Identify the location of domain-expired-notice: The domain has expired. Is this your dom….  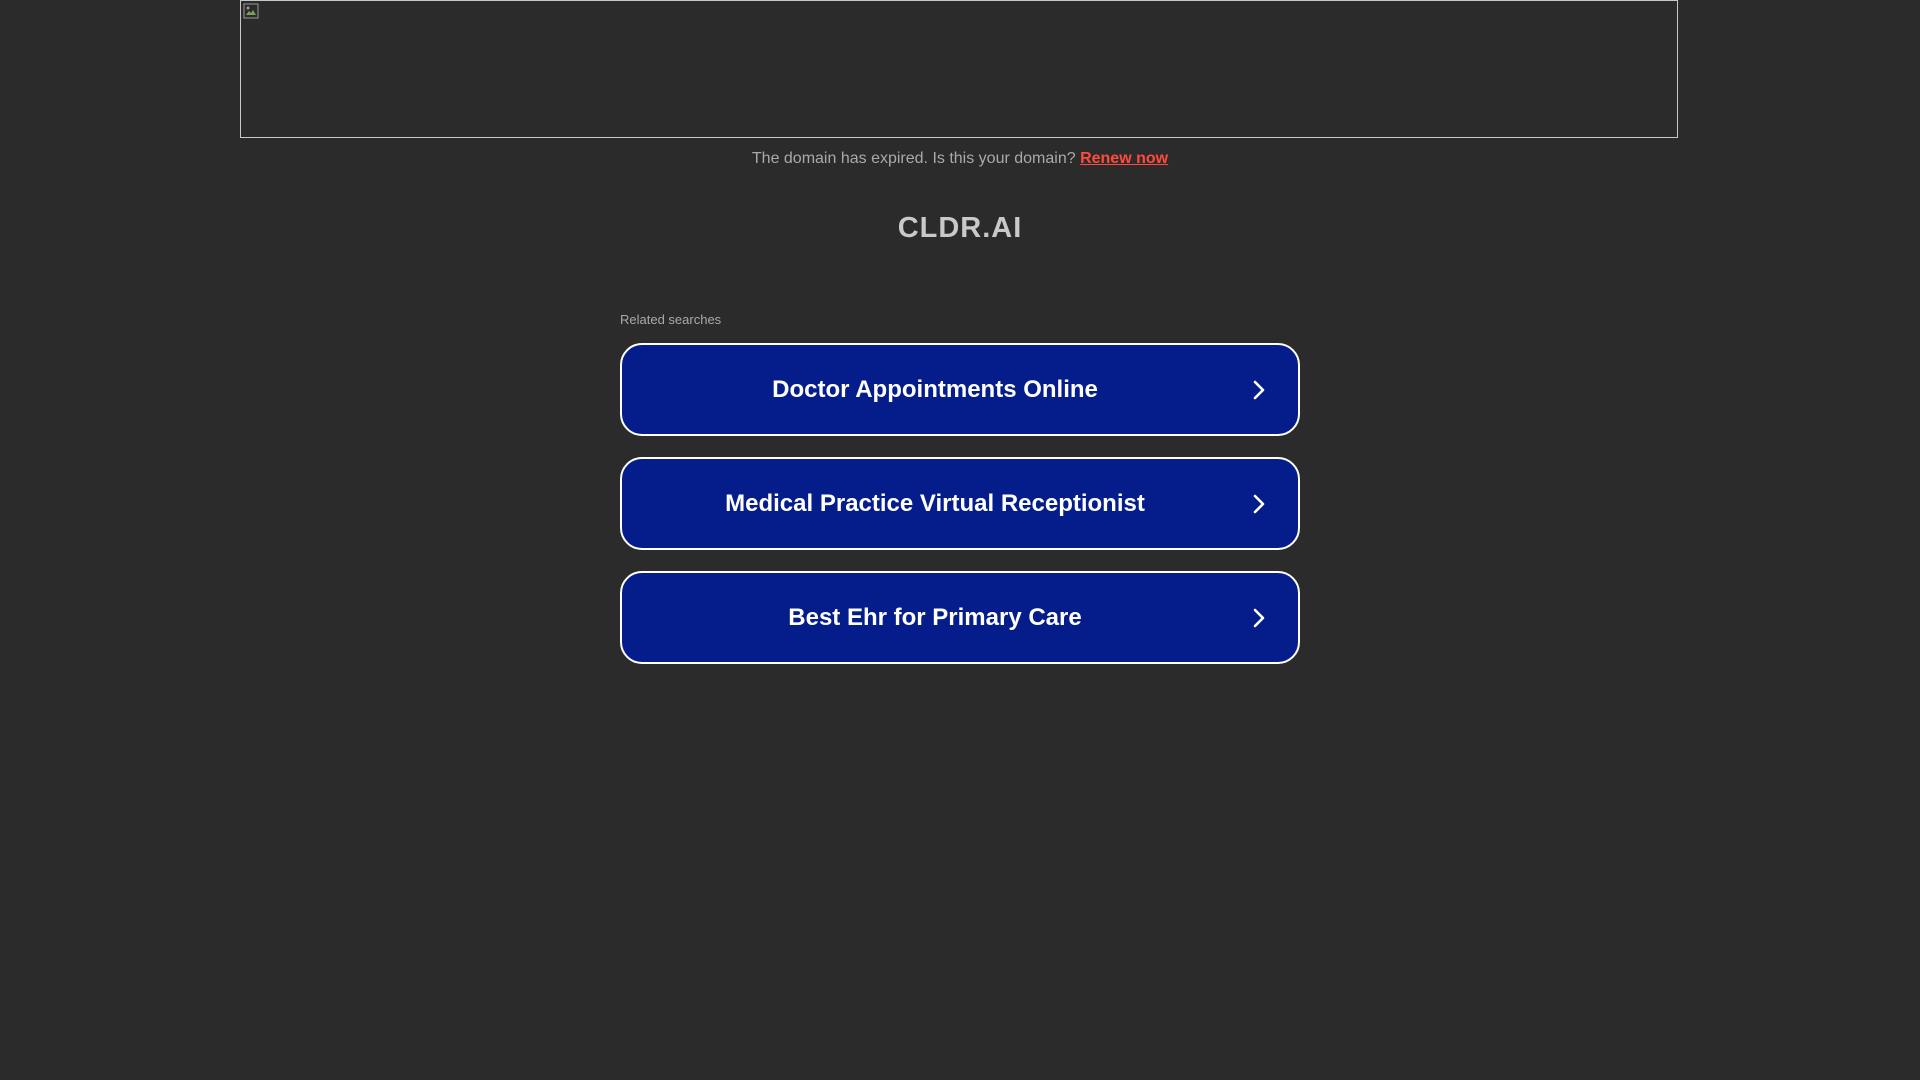
(960, 159).